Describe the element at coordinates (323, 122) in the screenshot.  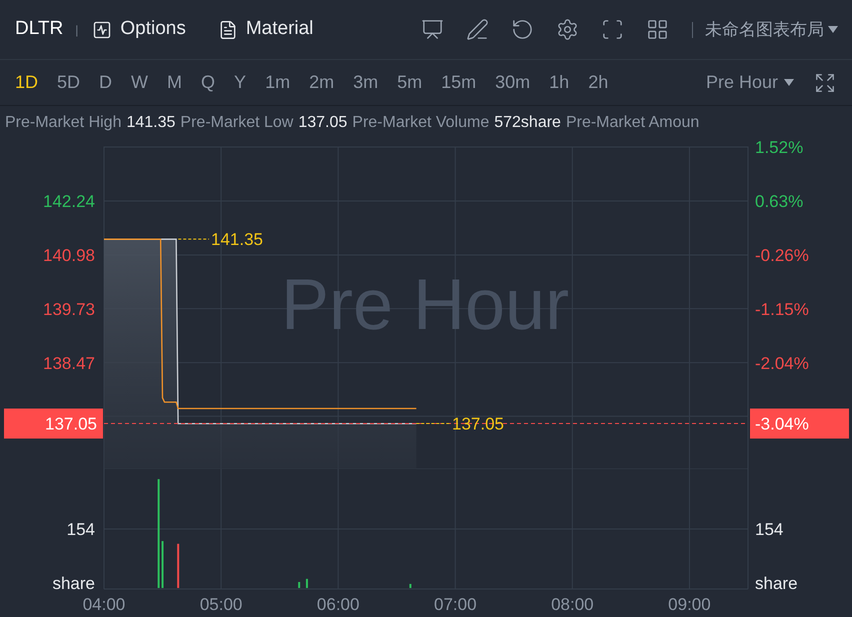
I see `stat-value: 137.05` at that location.